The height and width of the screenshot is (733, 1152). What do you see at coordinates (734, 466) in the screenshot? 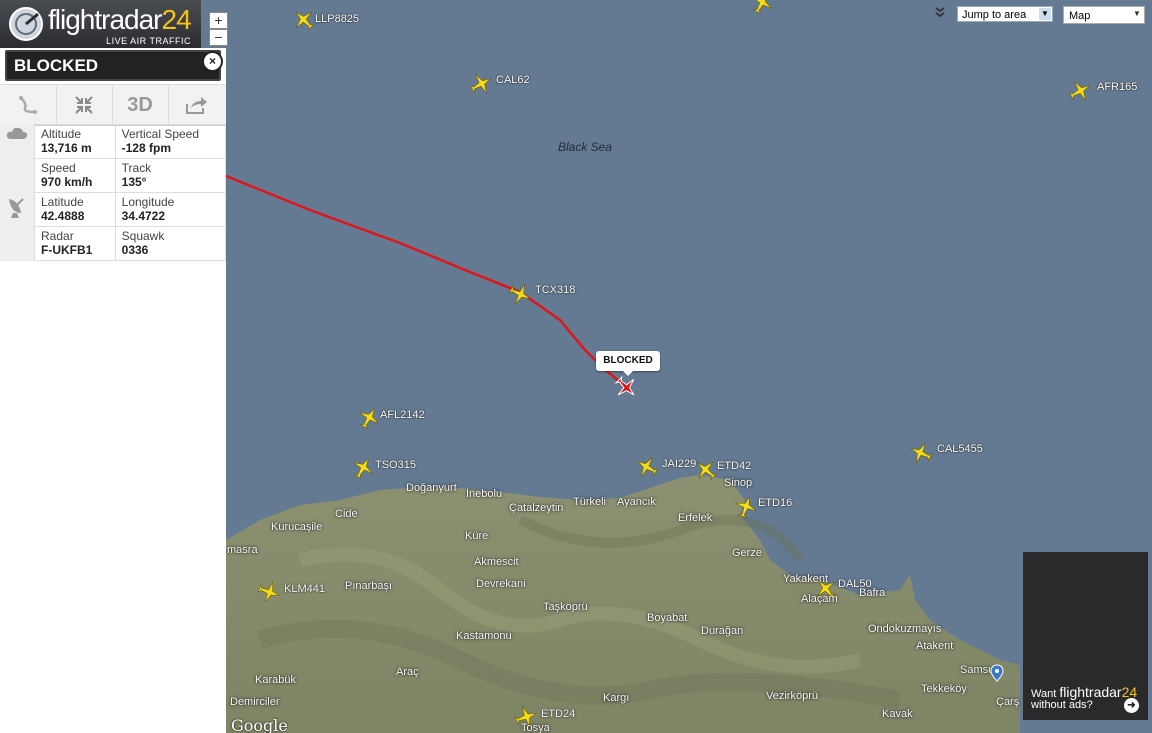
I see `flight-label: ETD42` at bounding box center [734, 466].